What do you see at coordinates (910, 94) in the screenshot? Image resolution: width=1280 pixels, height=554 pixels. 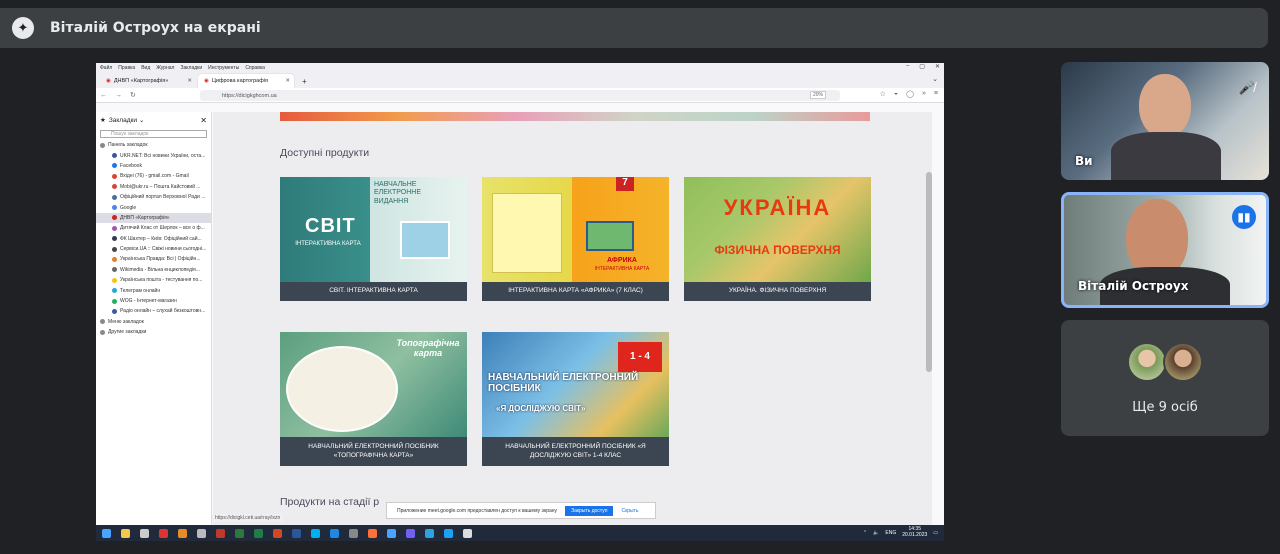 I see `account-icon: ◯` at bounding box center [910, 94].